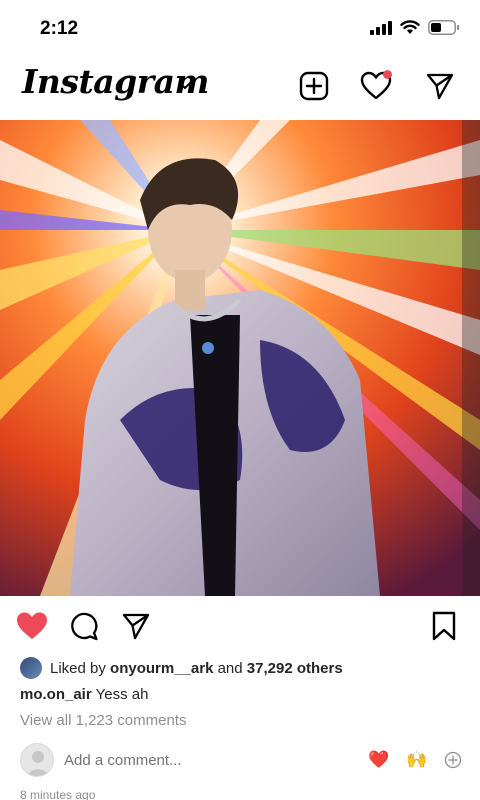 The width and height of the screenshot is (480, 800). What do you see at coordinates (240, 86) in the screenshot?
I see `app-header: Instagram` at bounding box center [240, 86].